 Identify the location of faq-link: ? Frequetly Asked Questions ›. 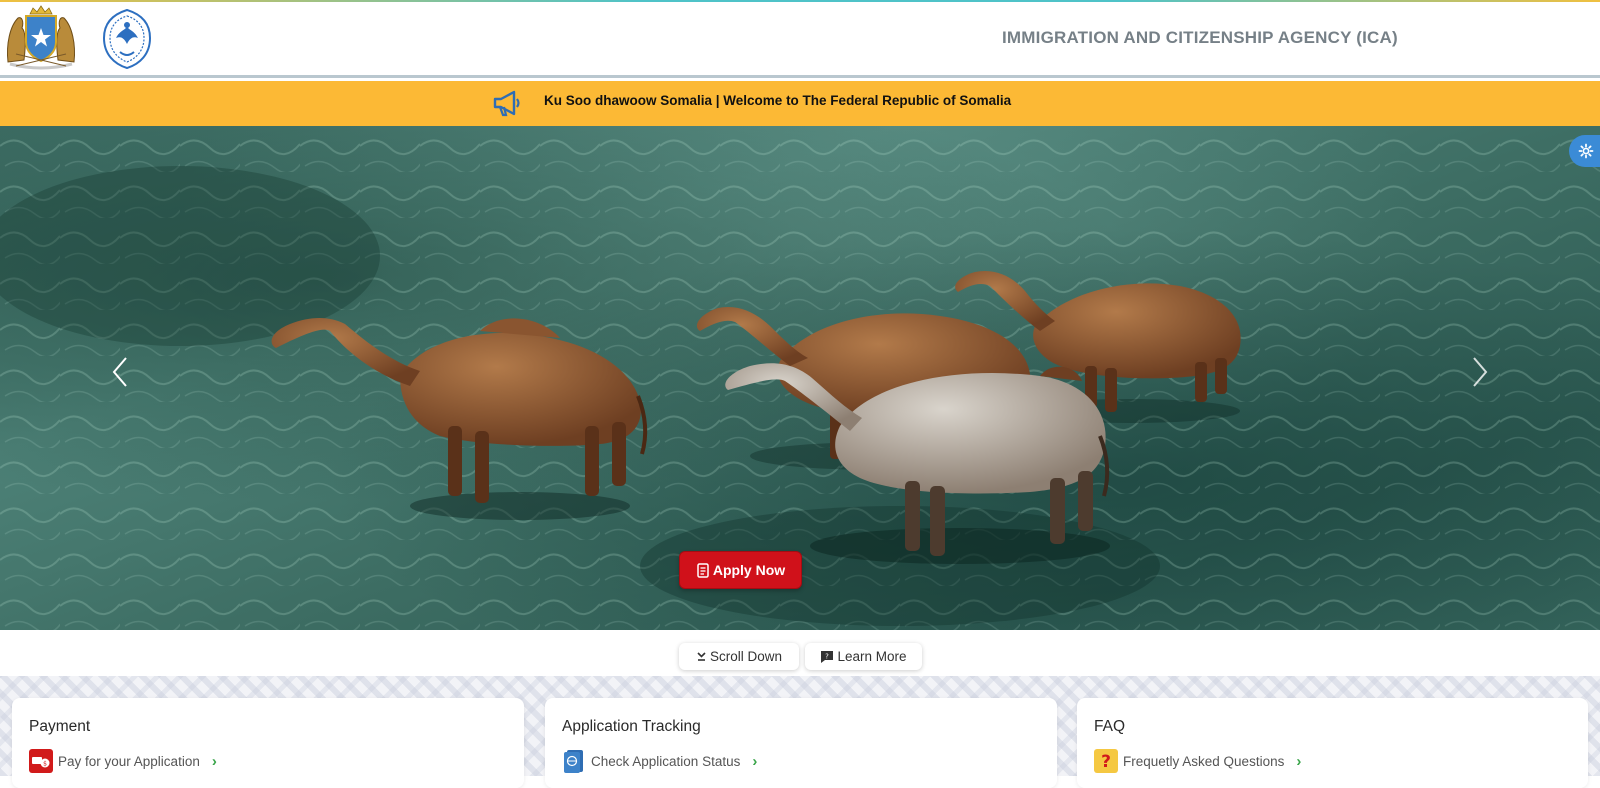
(1197, 761).